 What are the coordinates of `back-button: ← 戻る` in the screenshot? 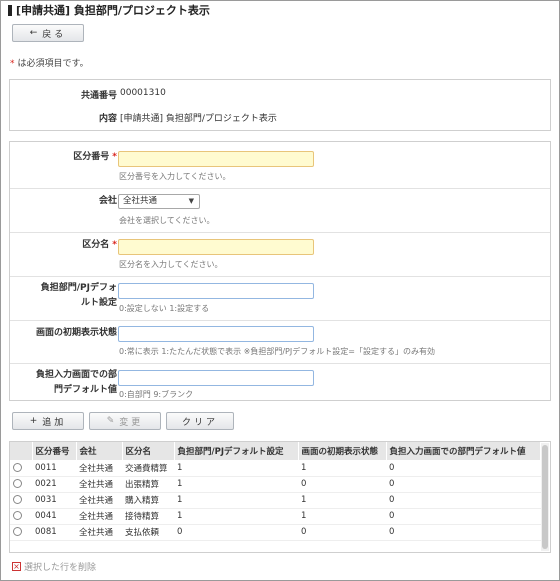 It's located at (48, 33).